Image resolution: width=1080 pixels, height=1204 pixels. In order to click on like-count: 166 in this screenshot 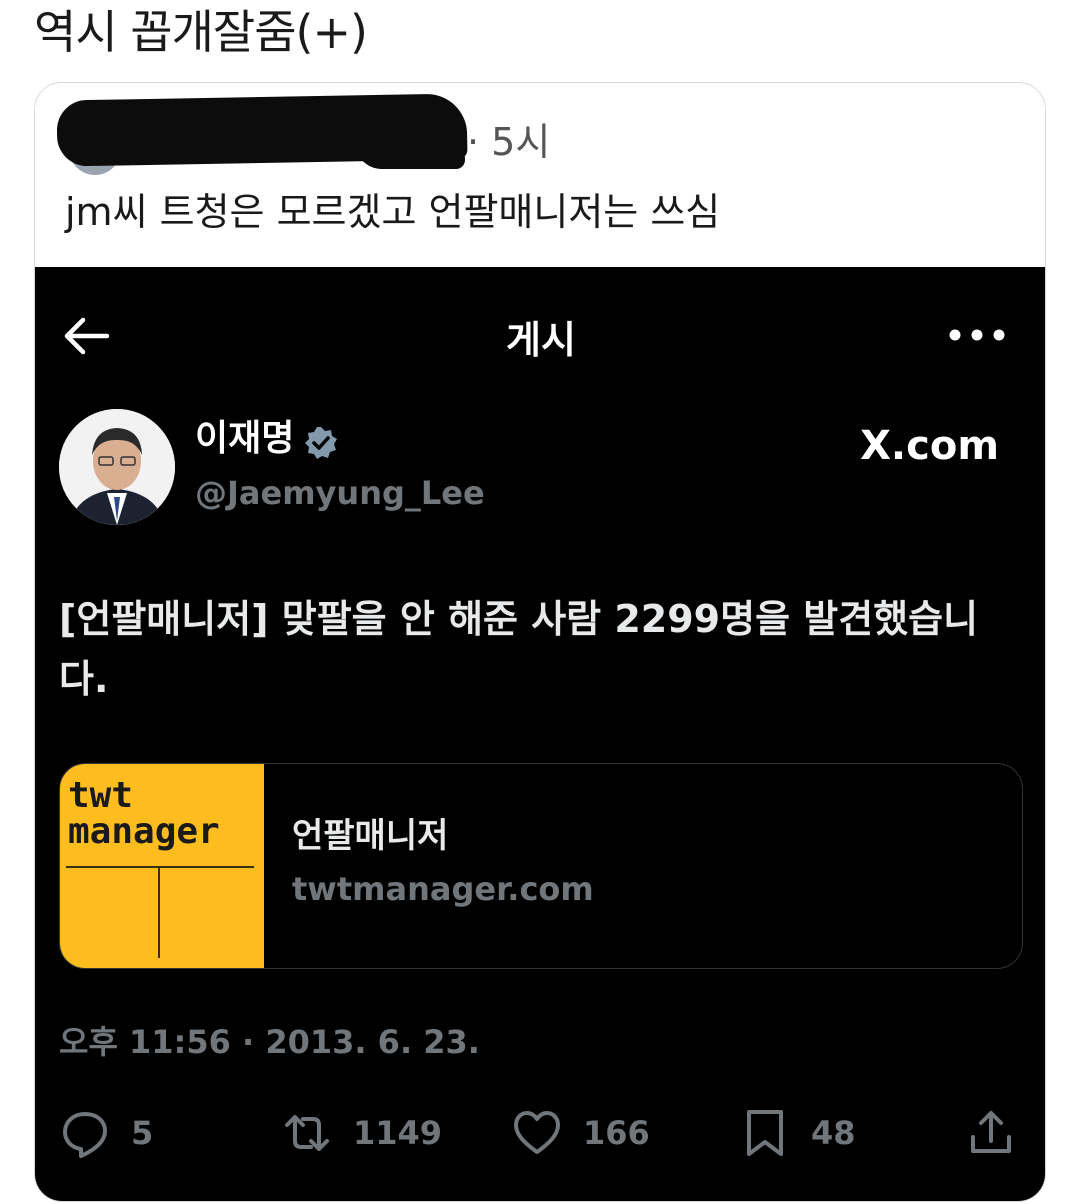, I will do `click(616, 1133)`.